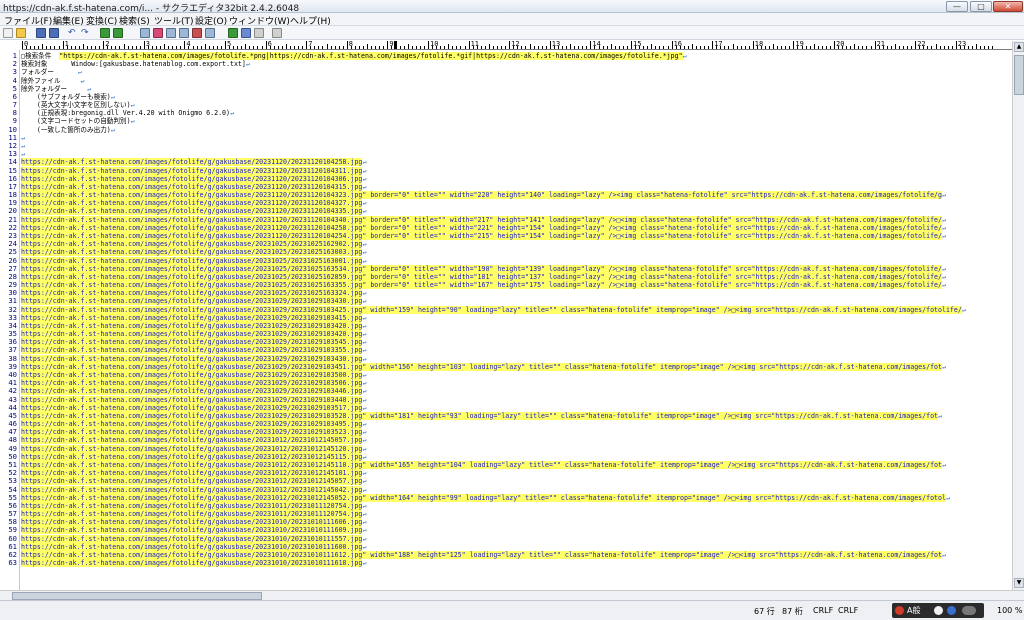 This screenshot has width=1024, height=620. What do you see at coordinates (86, 33) in the screenshot?
I see `redo-icon: ↷` at bounding box center [86, 33].